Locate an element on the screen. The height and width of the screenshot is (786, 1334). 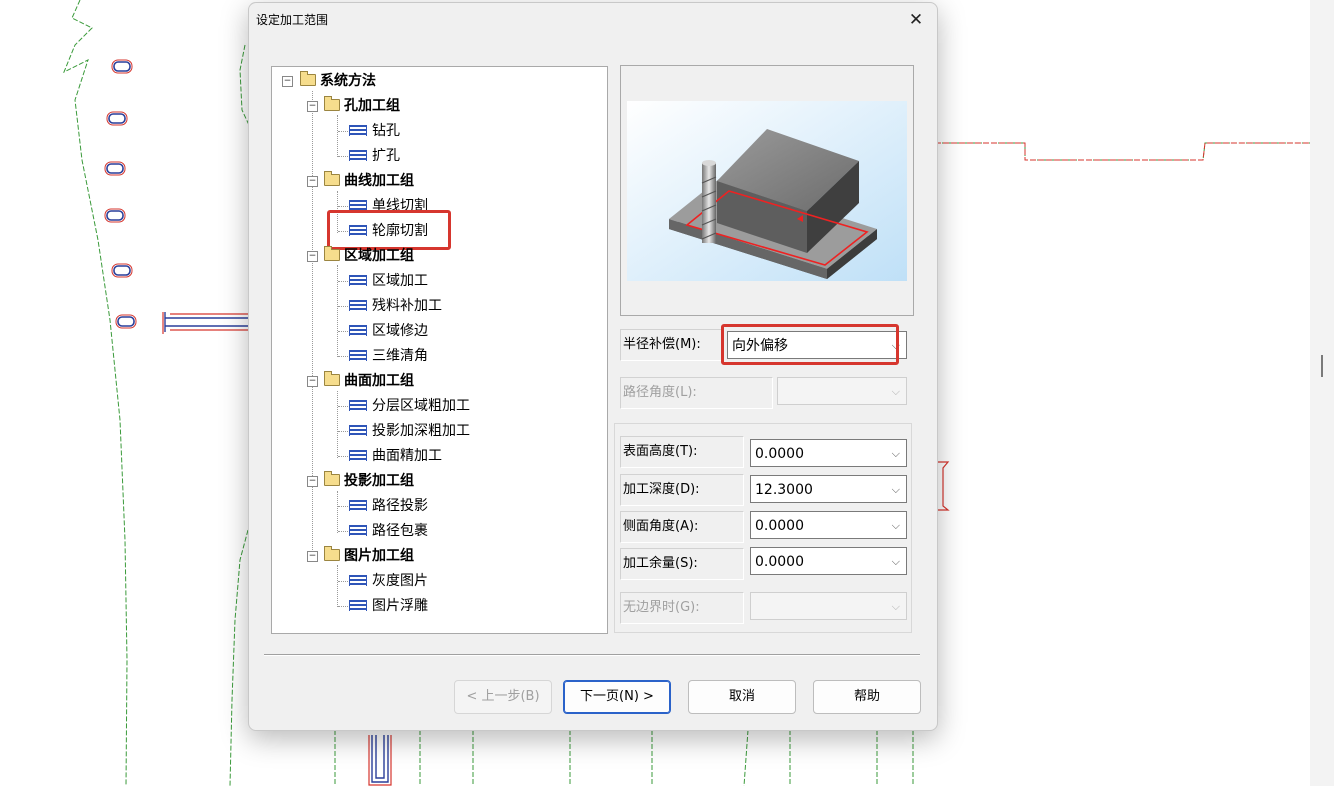
tree-item-image-relief: 图片浮雕 is located at coordinates (388, 606).